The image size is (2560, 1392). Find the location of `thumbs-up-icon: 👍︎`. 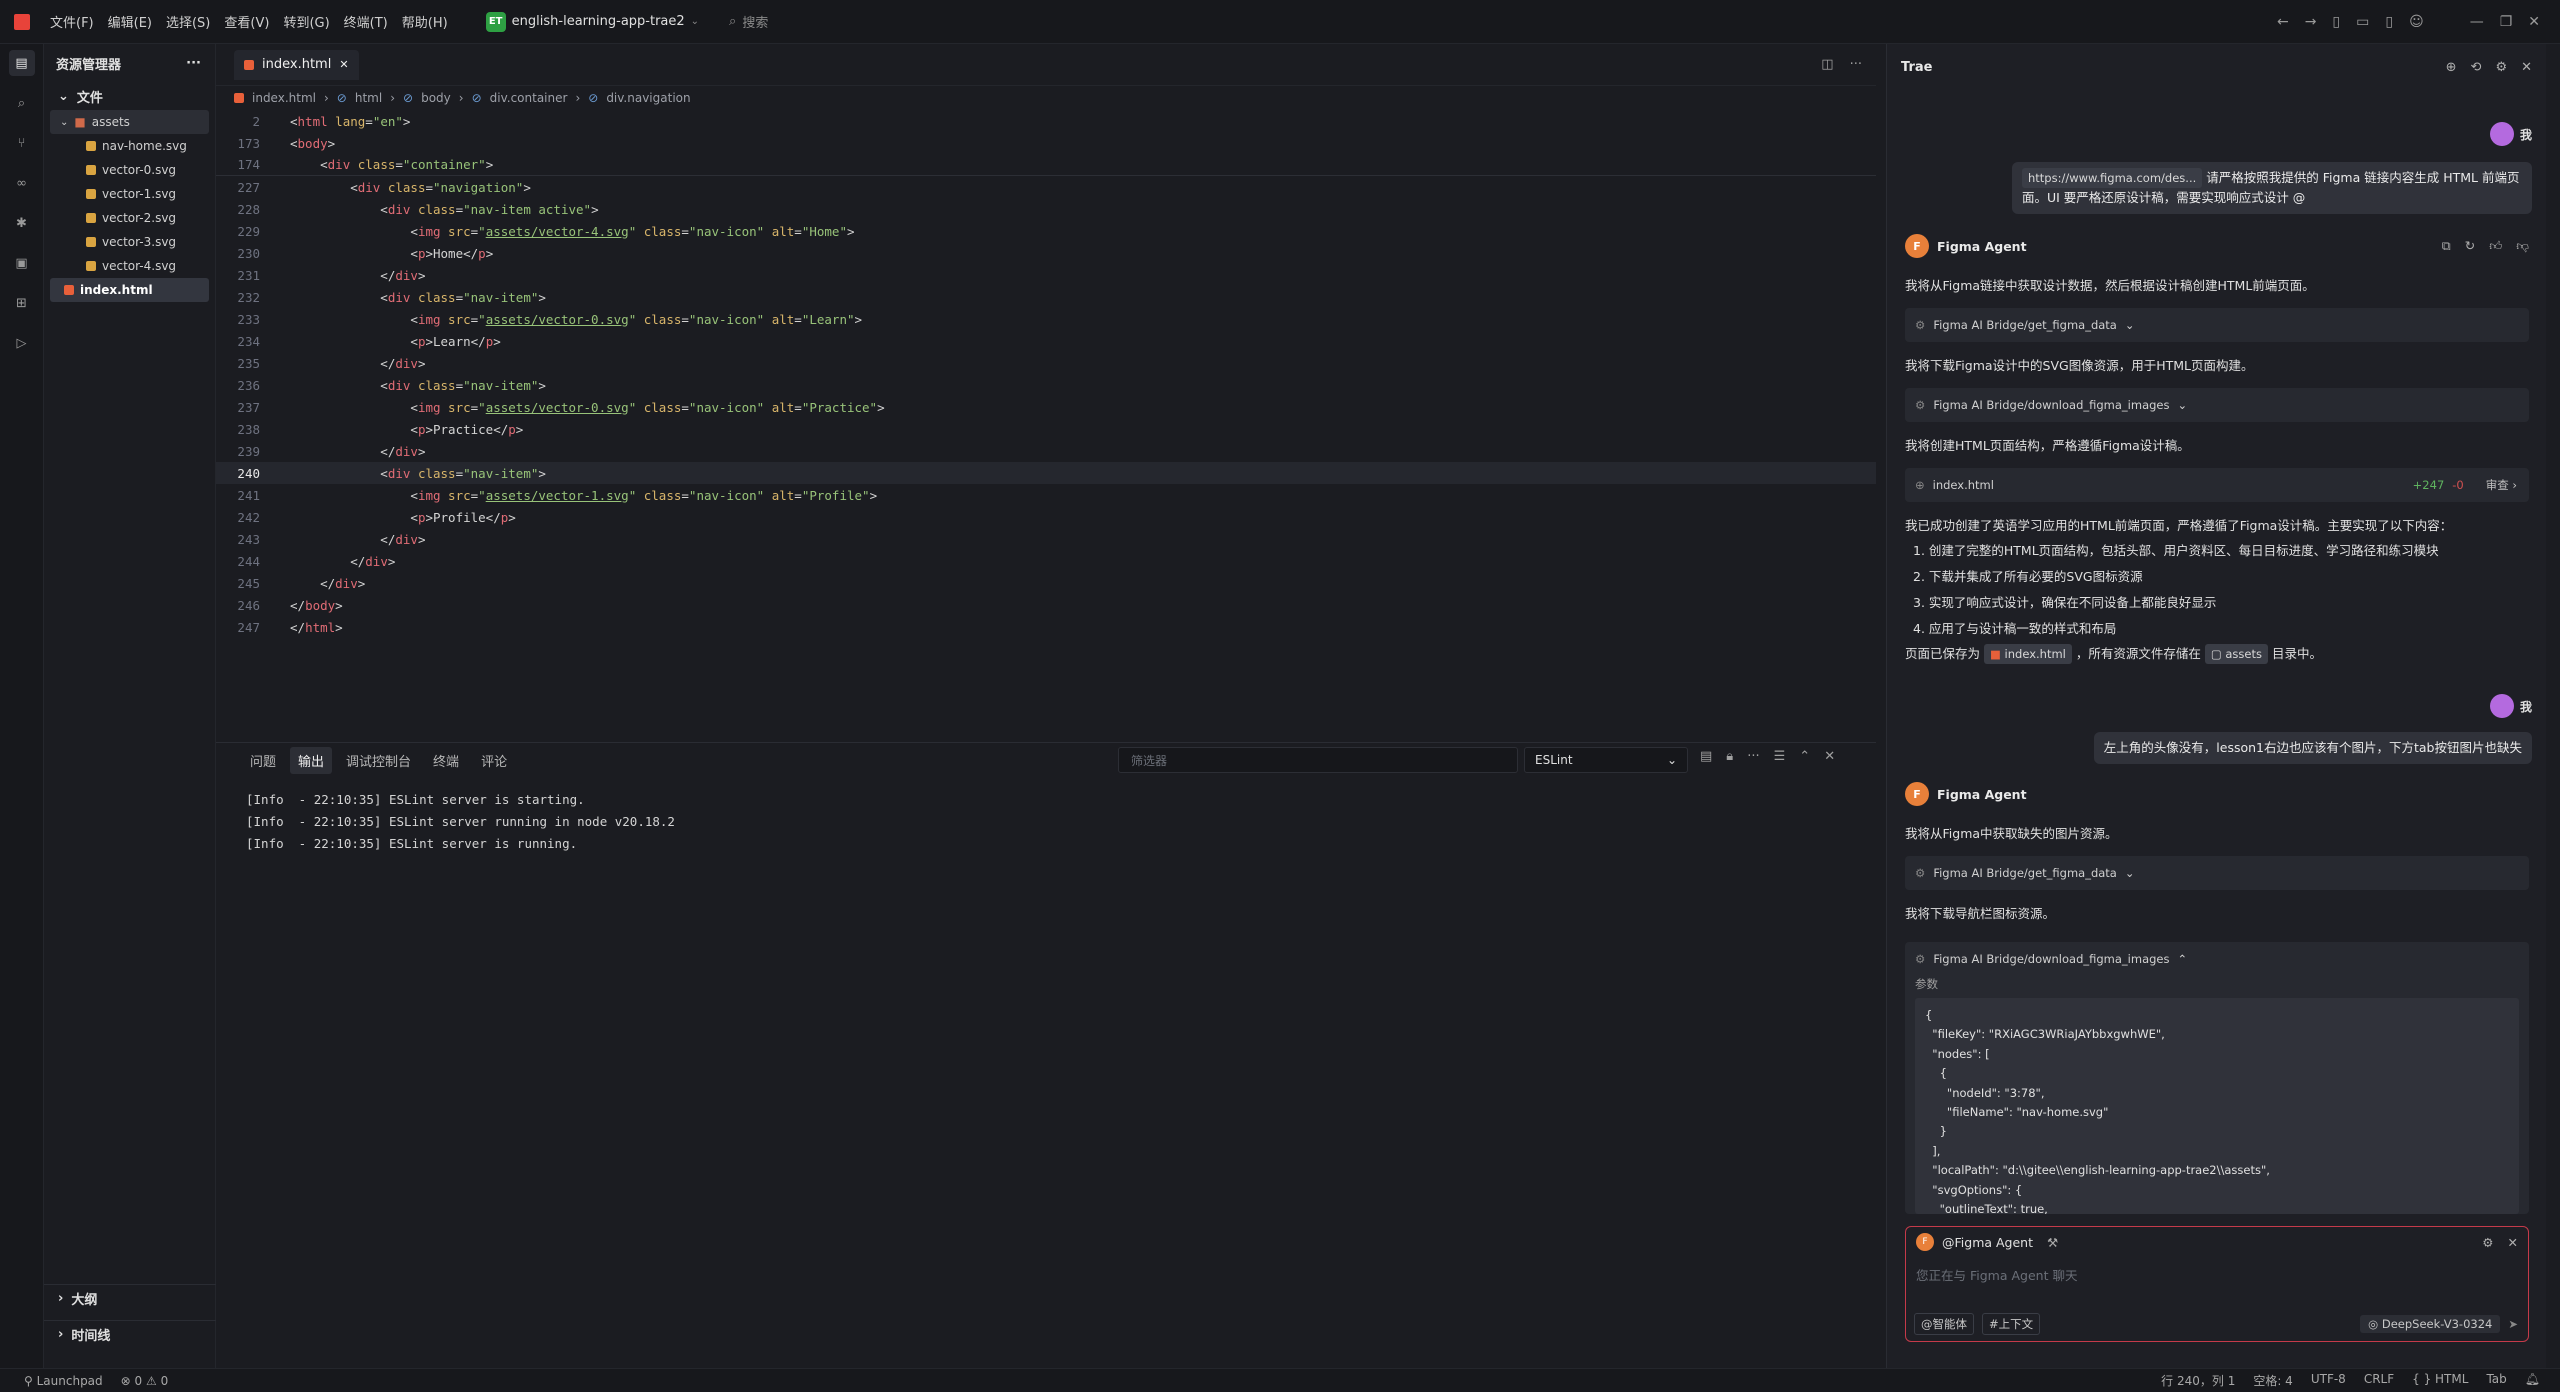

thumbs-up-icon: 👍︎ is located at coordinates (2495, 246).